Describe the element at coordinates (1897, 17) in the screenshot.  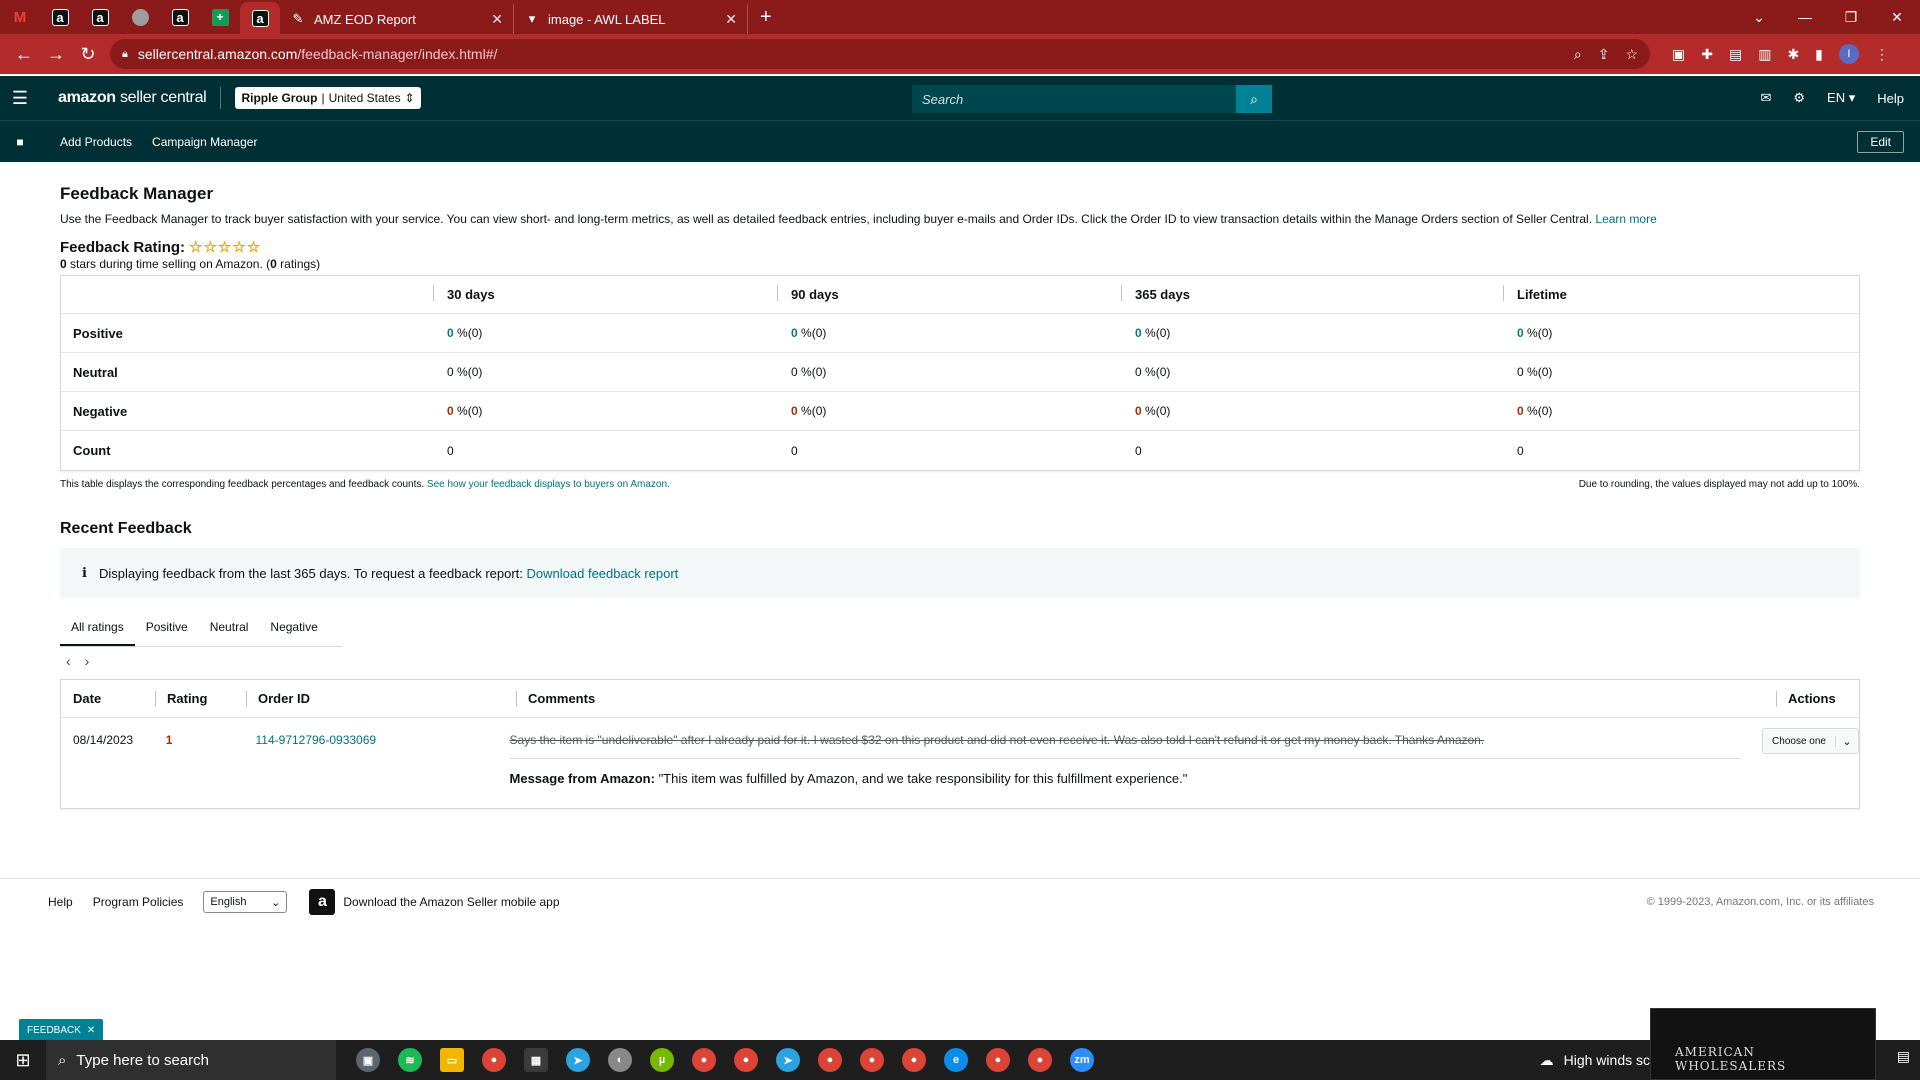
I see `close-window-button: ✕` at that location.